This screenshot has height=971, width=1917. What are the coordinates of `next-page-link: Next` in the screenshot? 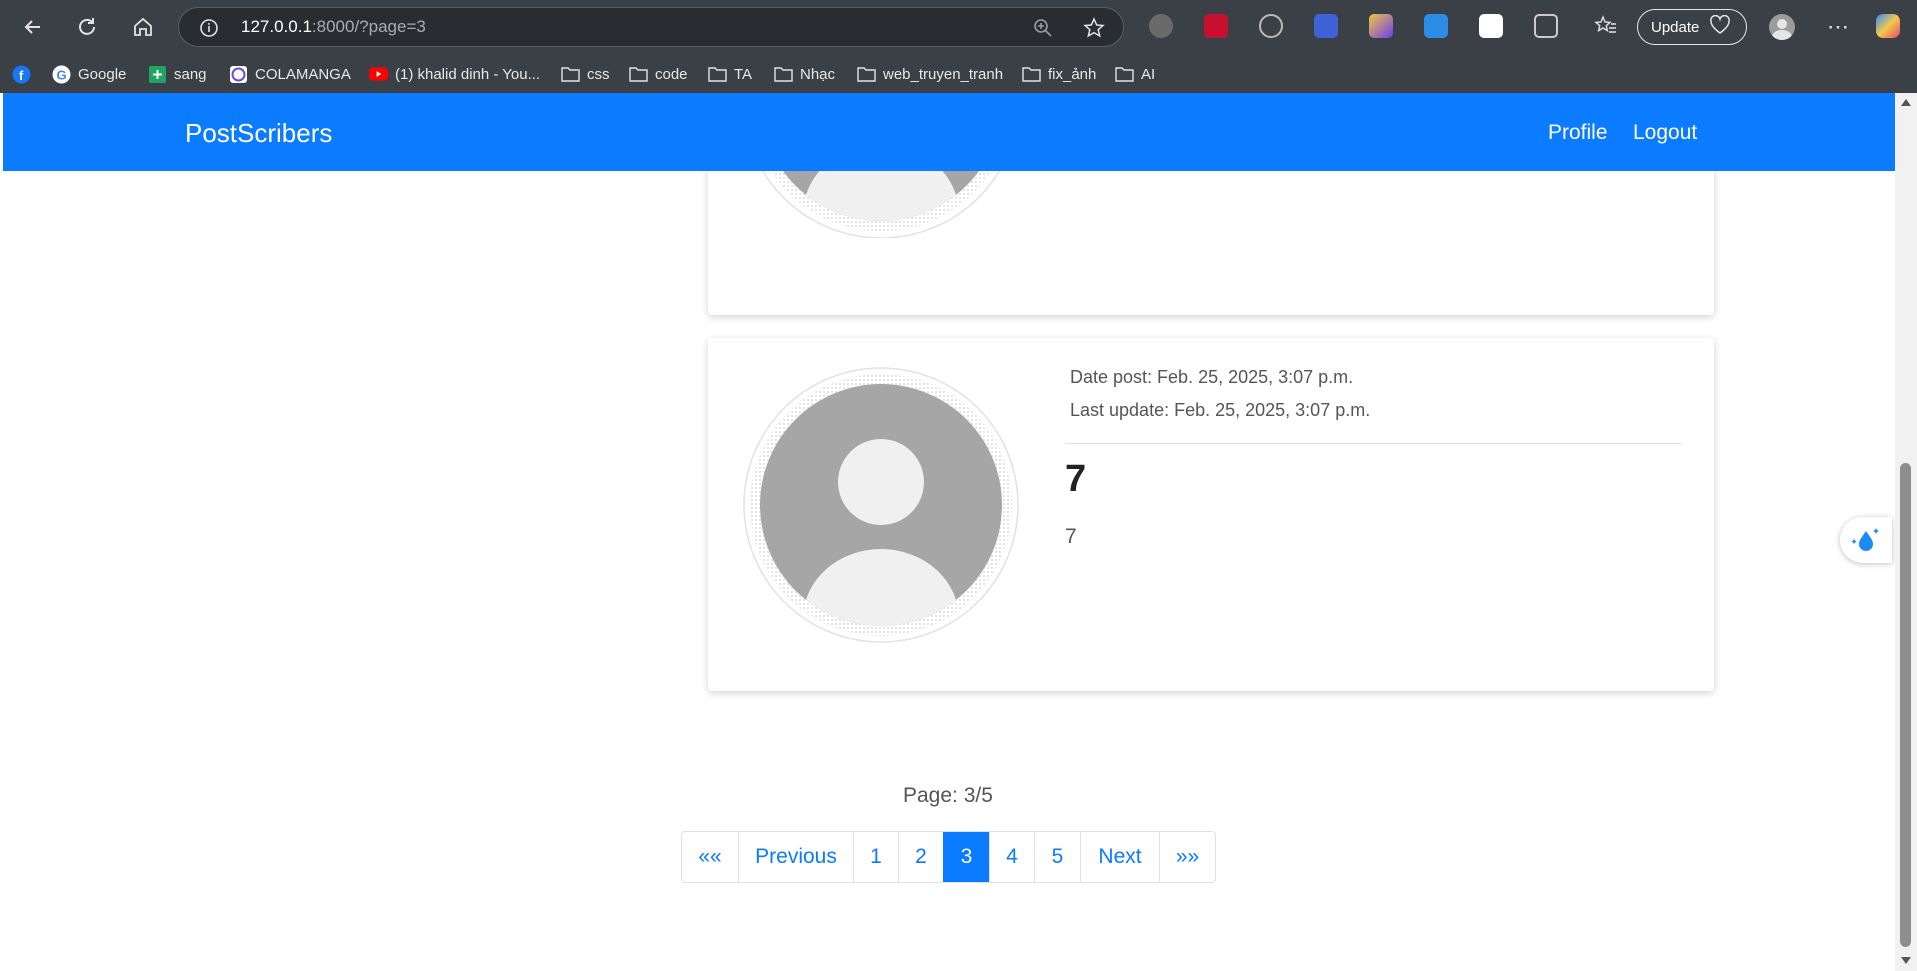 It's located at (1119, 857).